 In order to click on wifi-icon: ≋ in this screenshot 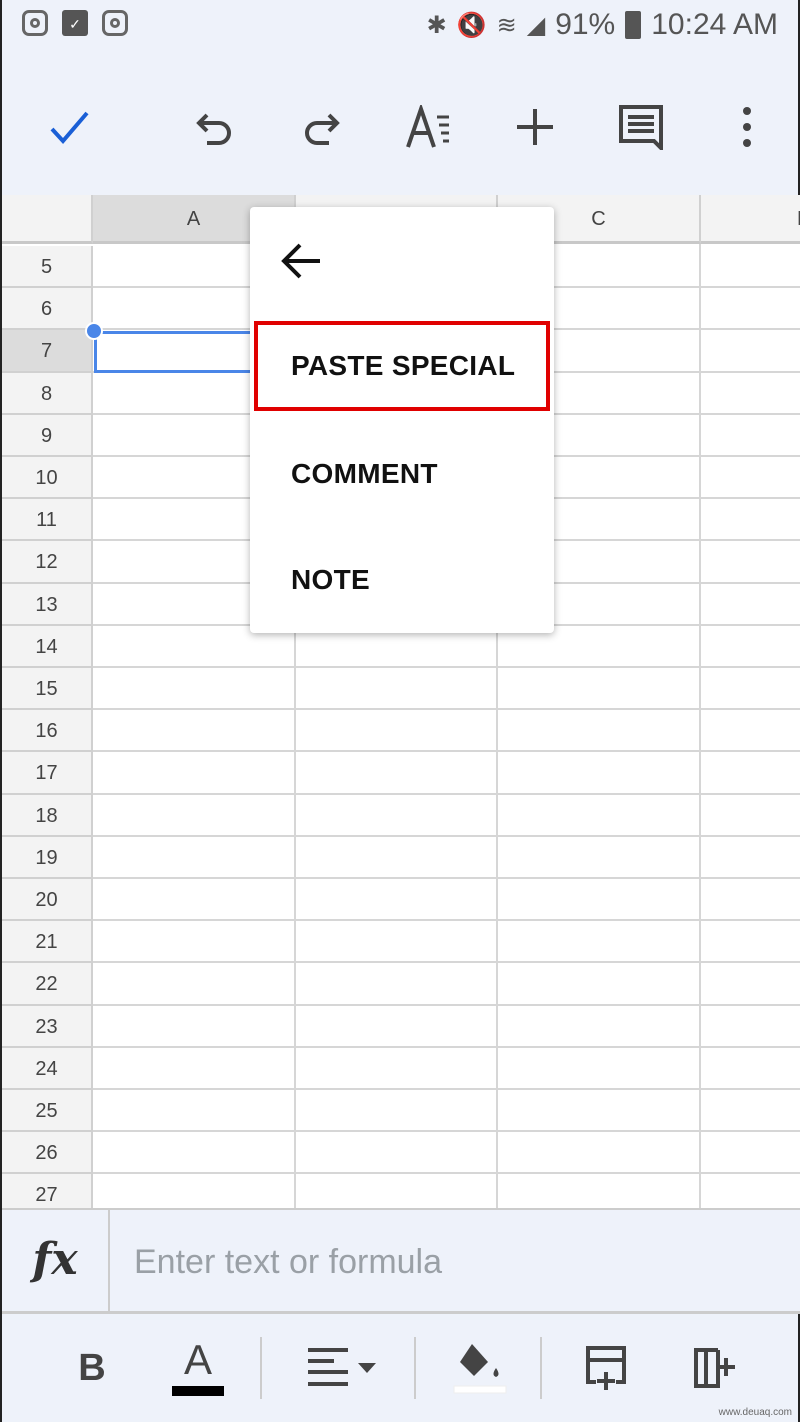, I will do `click(506, 25)`.